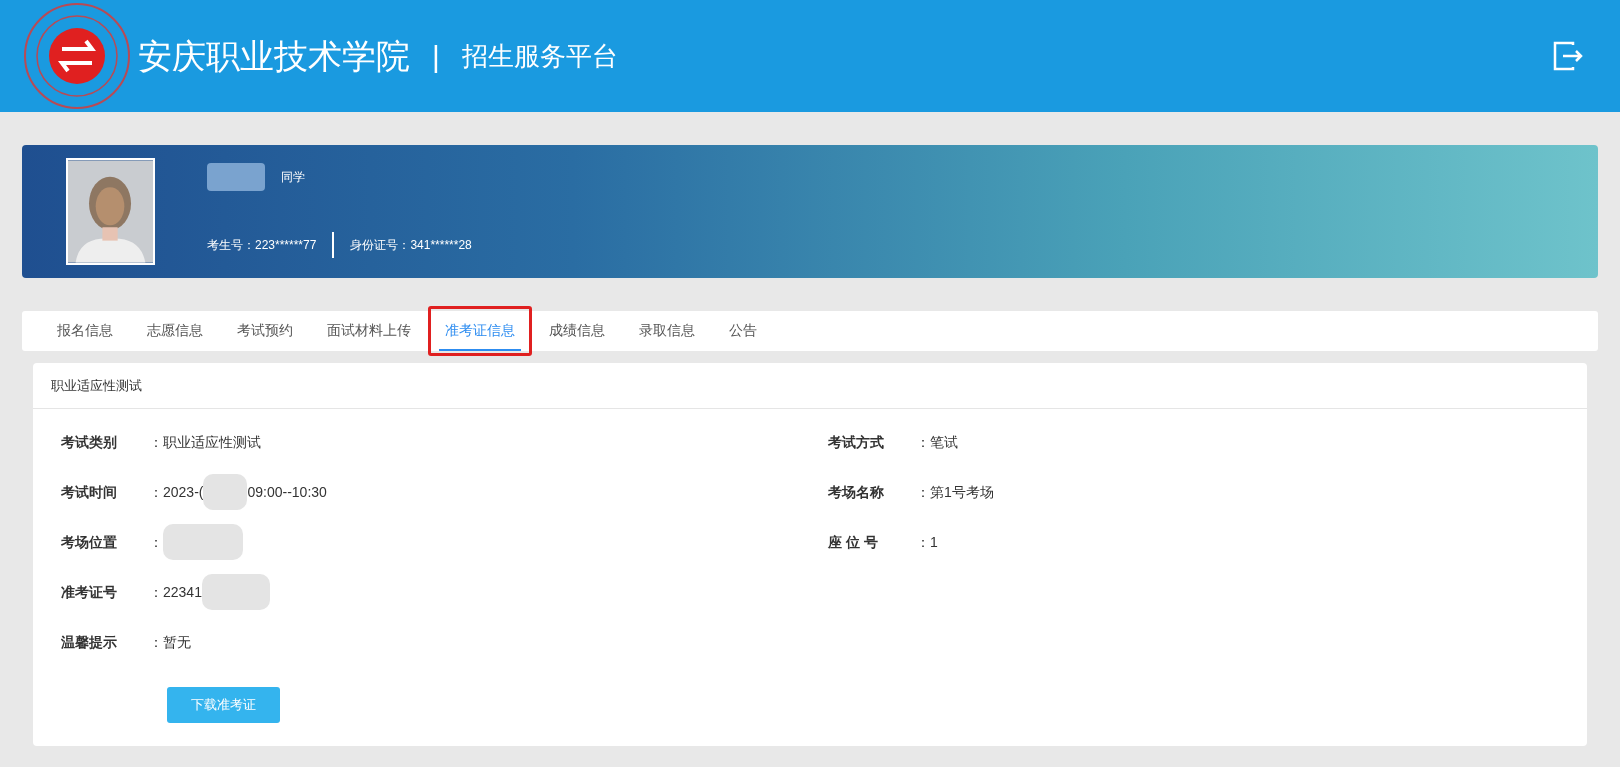 The height and width of the screenshot is (767, 1620). I want to click on school-name: 安庆职业技术学院, so click(274, 56).